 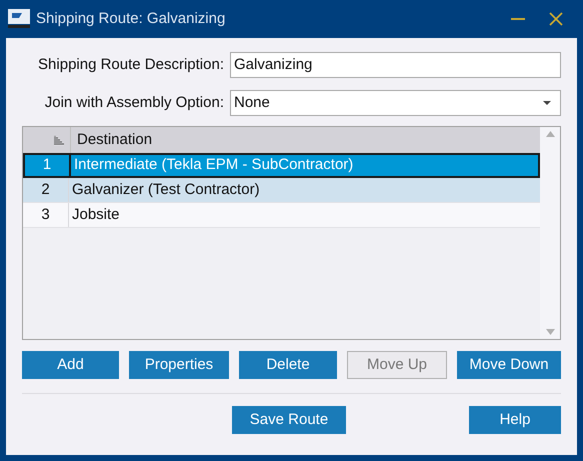 I want to click on sort-icon, so click(x=59, y=140).